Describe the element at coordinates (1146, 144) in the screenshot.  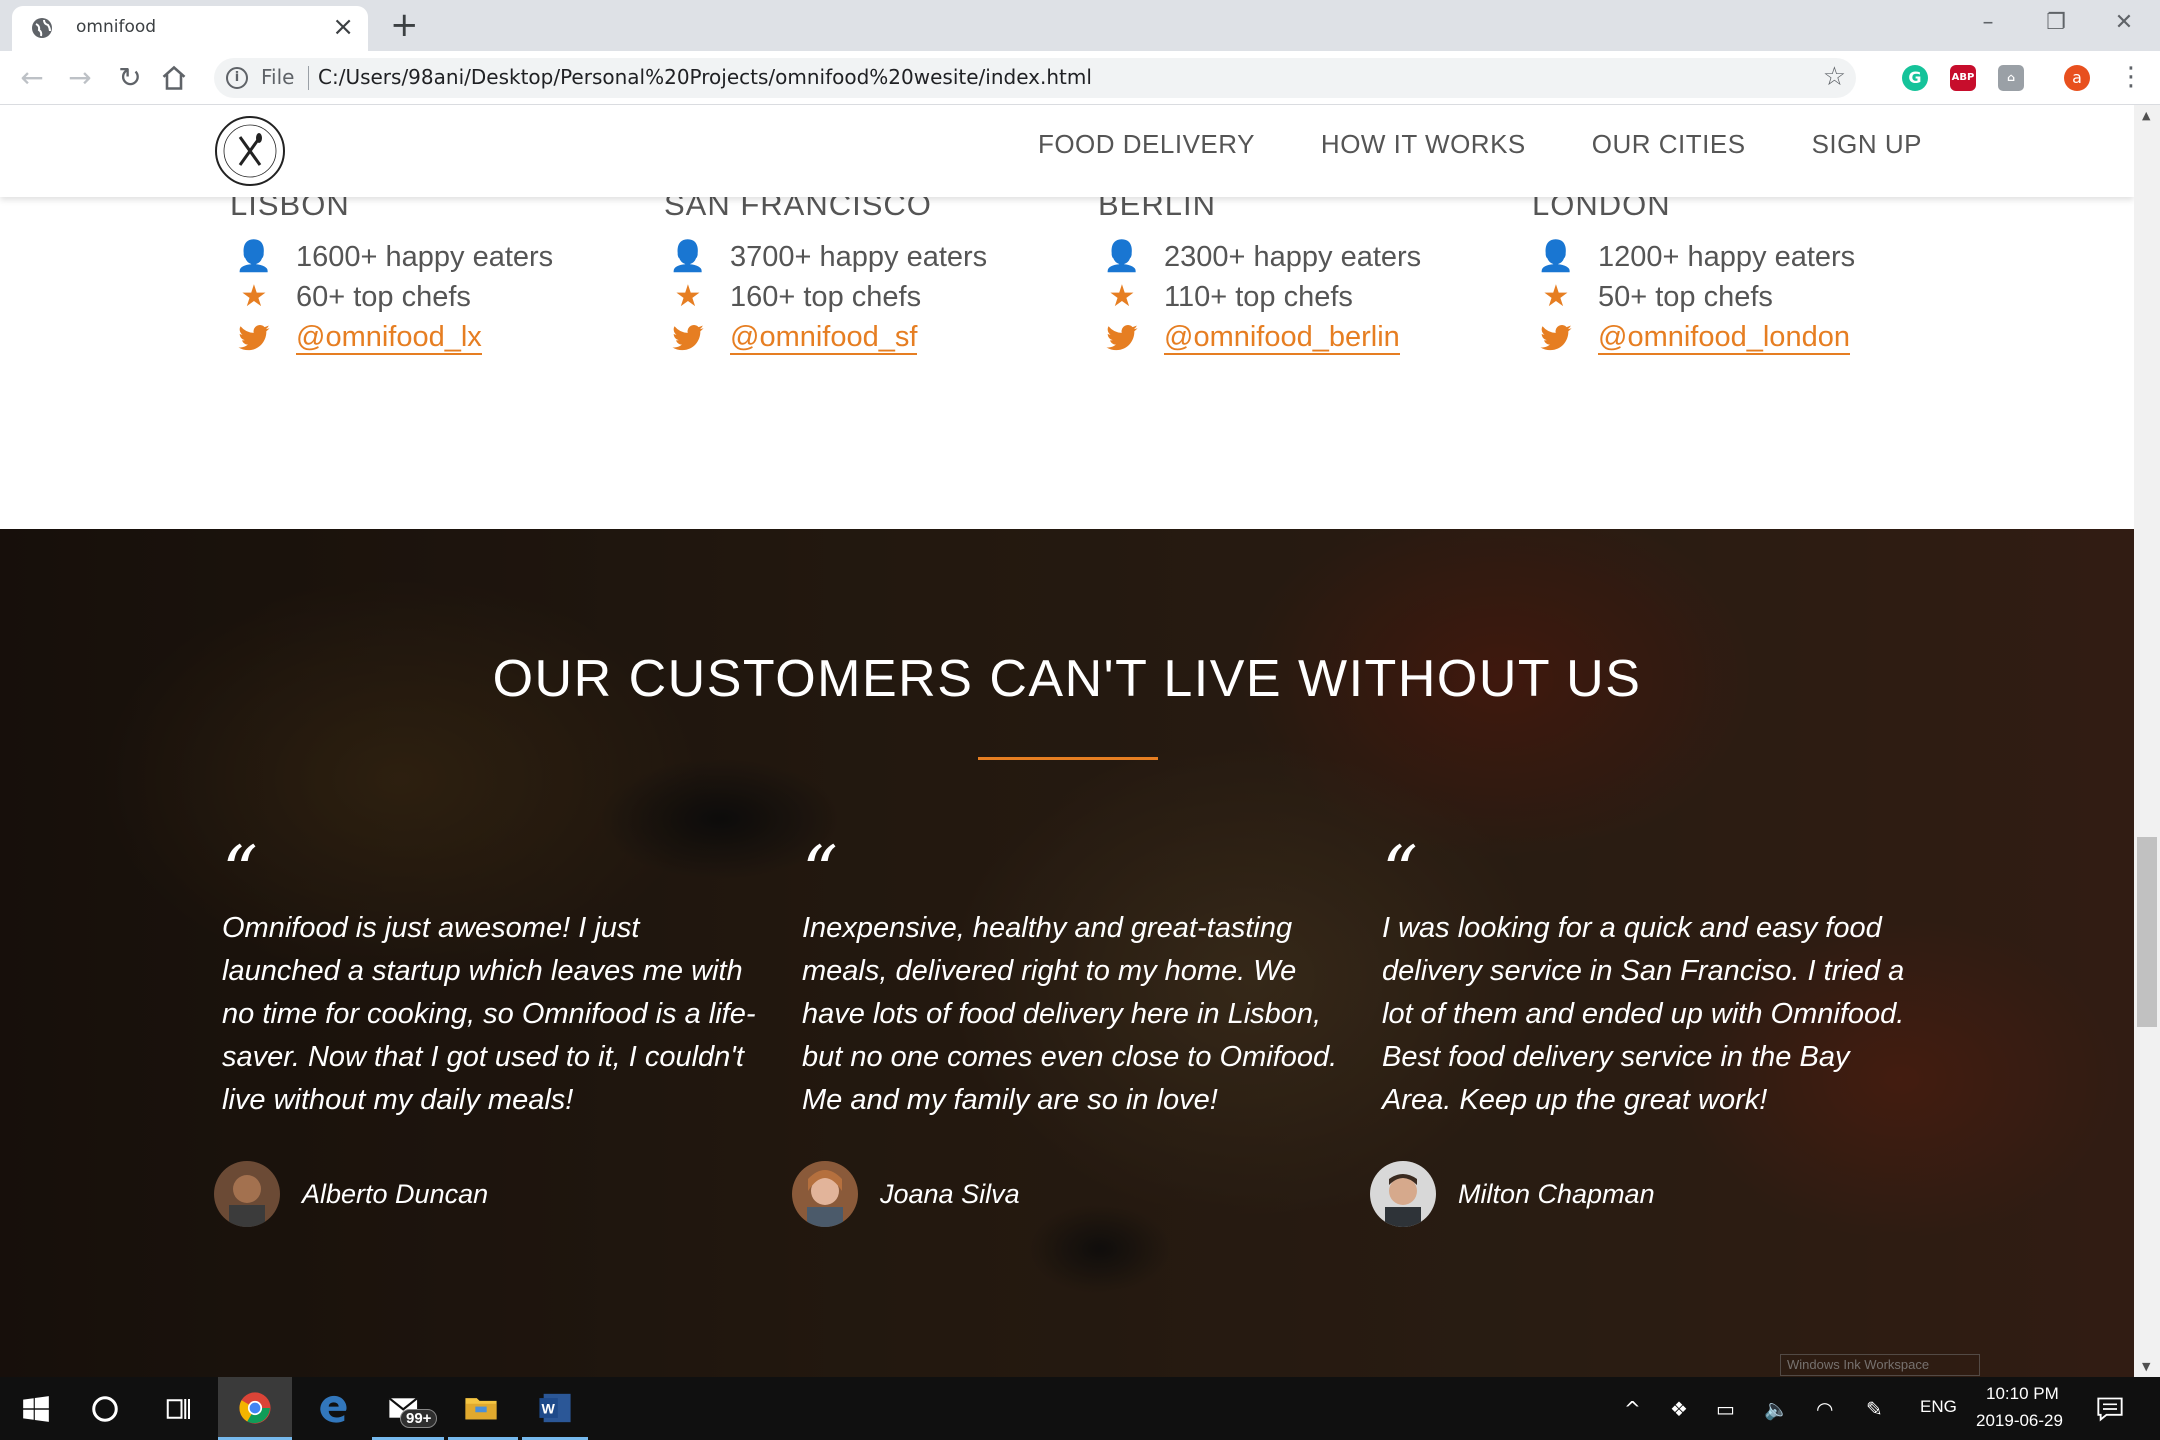
I see `nav-food-delivery: FOOD DELIVERY` at that location.